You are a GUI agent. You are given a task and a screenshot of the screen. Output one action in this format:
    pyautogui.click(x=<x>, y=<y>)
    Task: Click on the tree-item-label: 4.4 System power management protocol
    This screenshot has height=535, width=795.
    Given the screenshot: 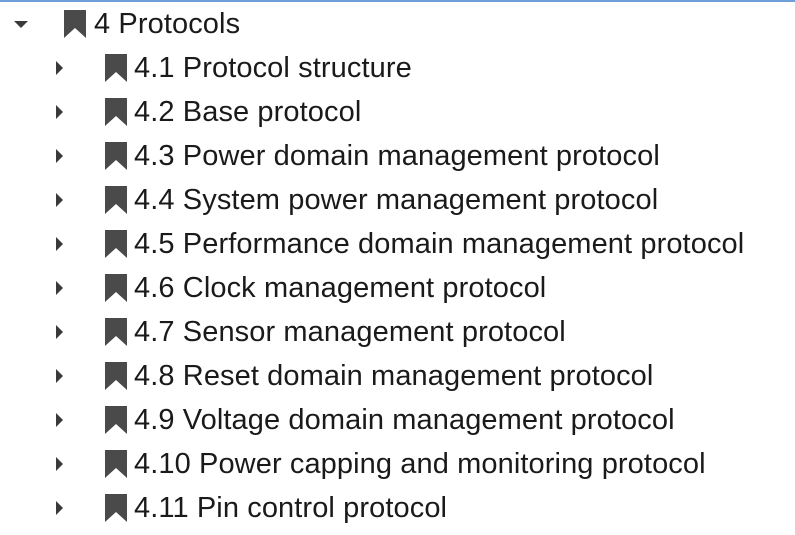 What is the action you would take?
    pyautogui.click(x=396, y=200)
    